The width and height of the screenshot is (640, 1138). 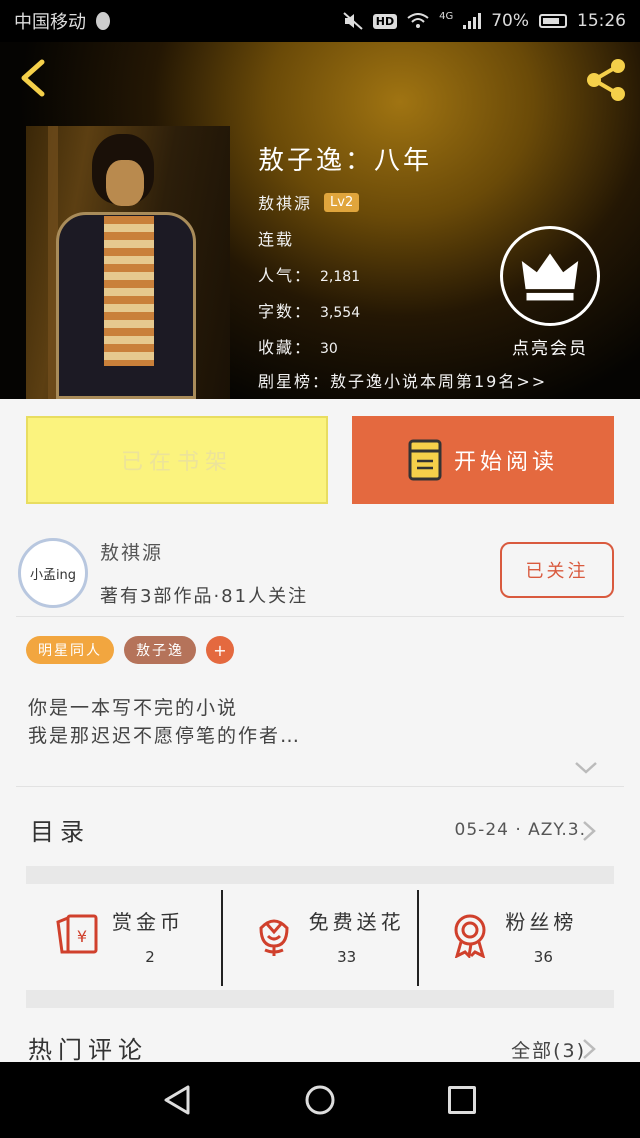 I want to click on author-name: 敖祺源, so click(x=131, y=551).